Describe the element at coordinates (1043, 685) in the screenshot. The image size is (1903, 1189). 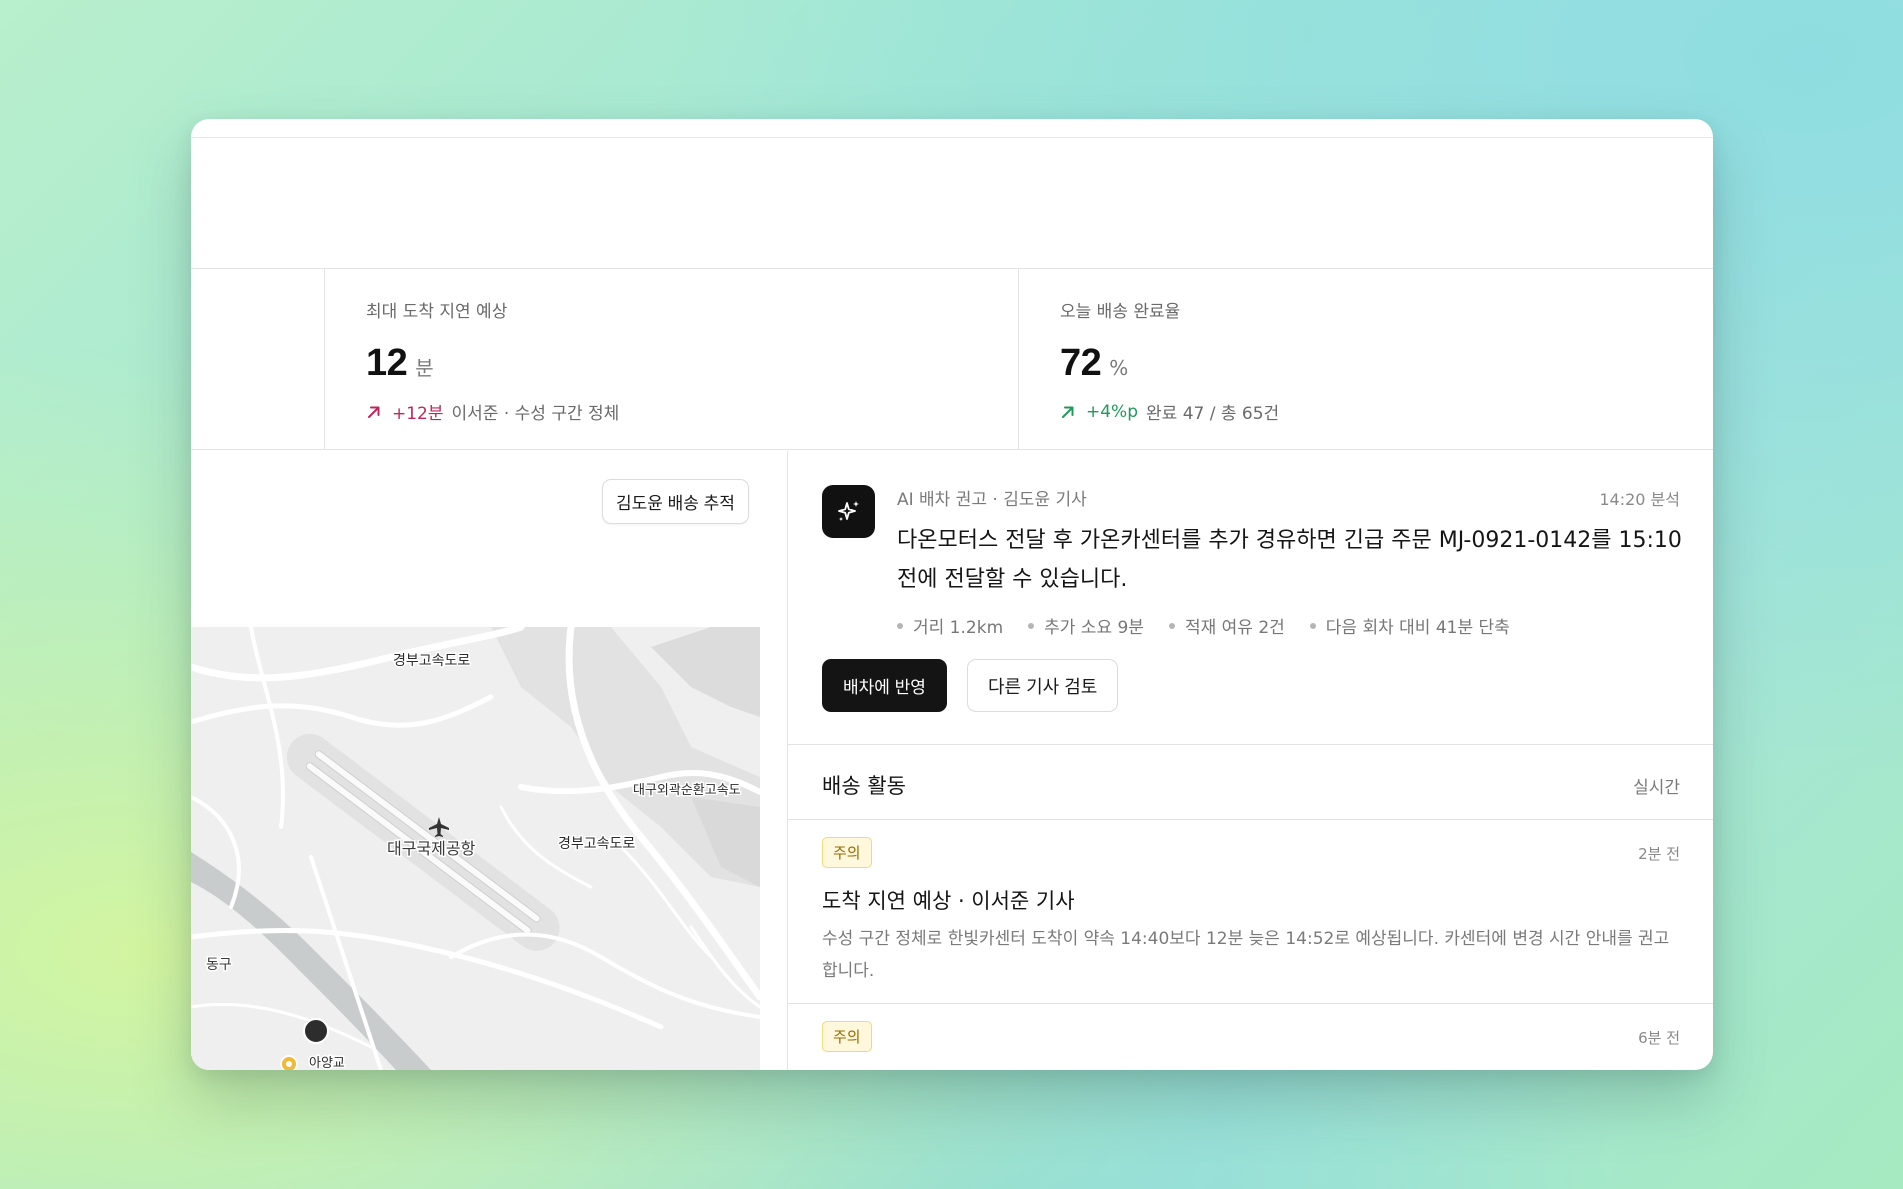
I see `review-other-driver-button: 다른 기사 검토` at that location.